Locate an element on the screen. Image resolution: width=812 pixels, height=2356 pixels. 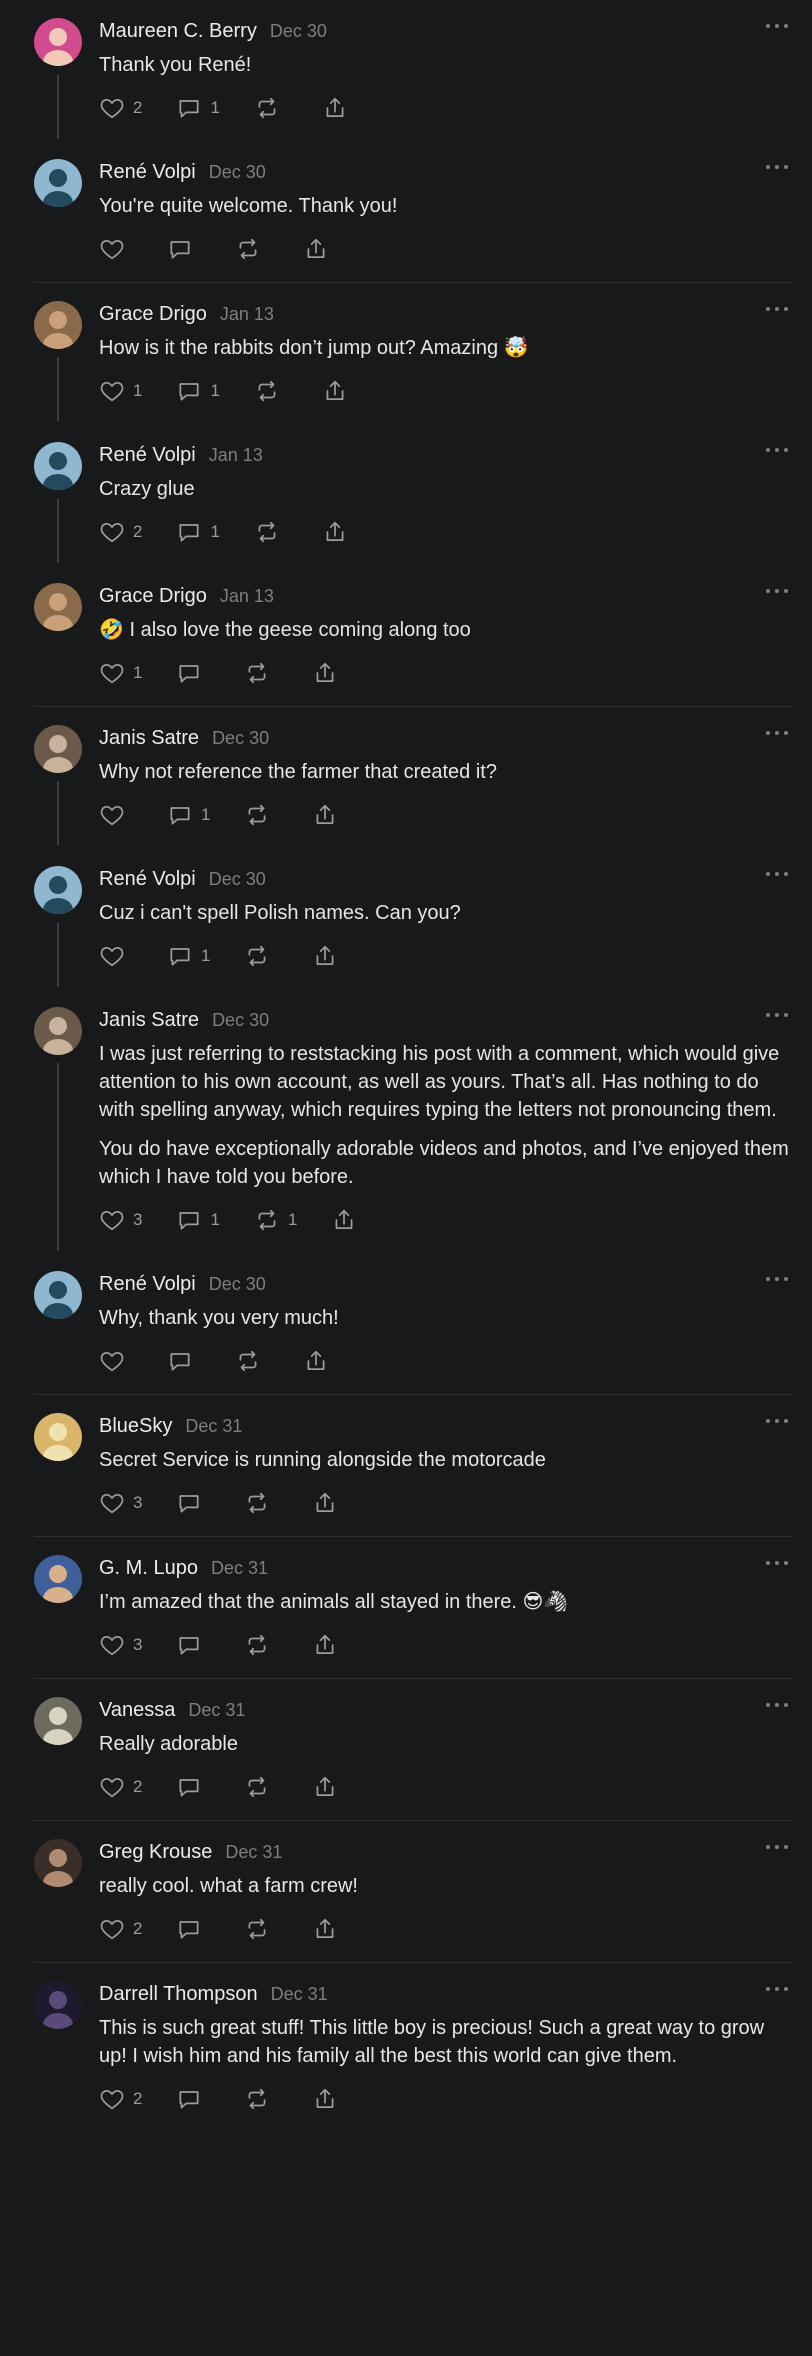
author-name: Maureen C. Berry is located at coordinates (178, 31).